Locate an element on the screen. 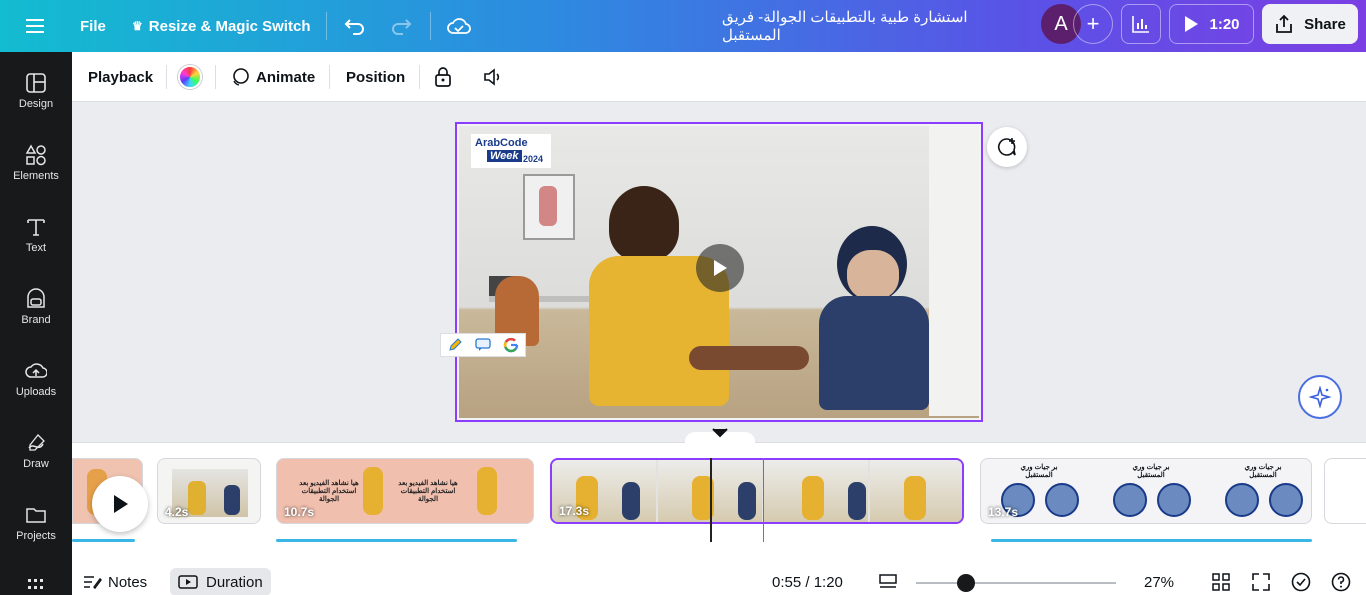  clip-duration: 17.3s is located at coordinates (574, 511).